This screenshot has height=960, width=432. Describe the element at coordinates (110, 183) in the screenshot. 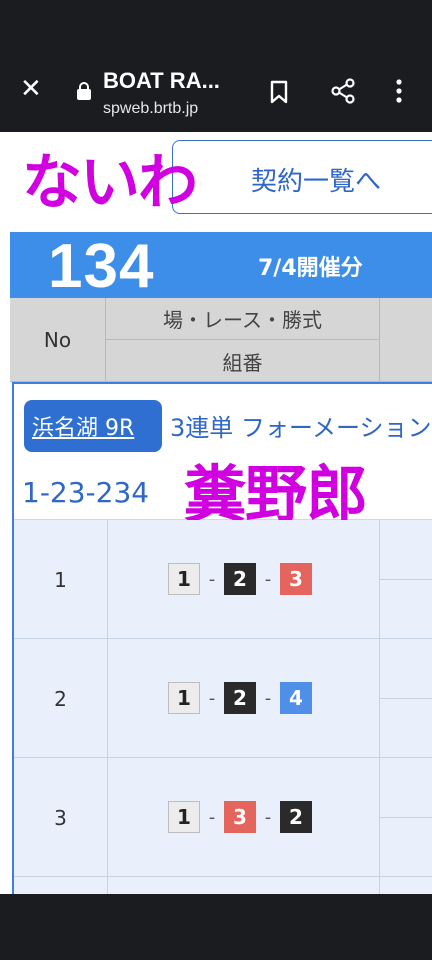

I see `overlay-text-top: ないわ` at that location.